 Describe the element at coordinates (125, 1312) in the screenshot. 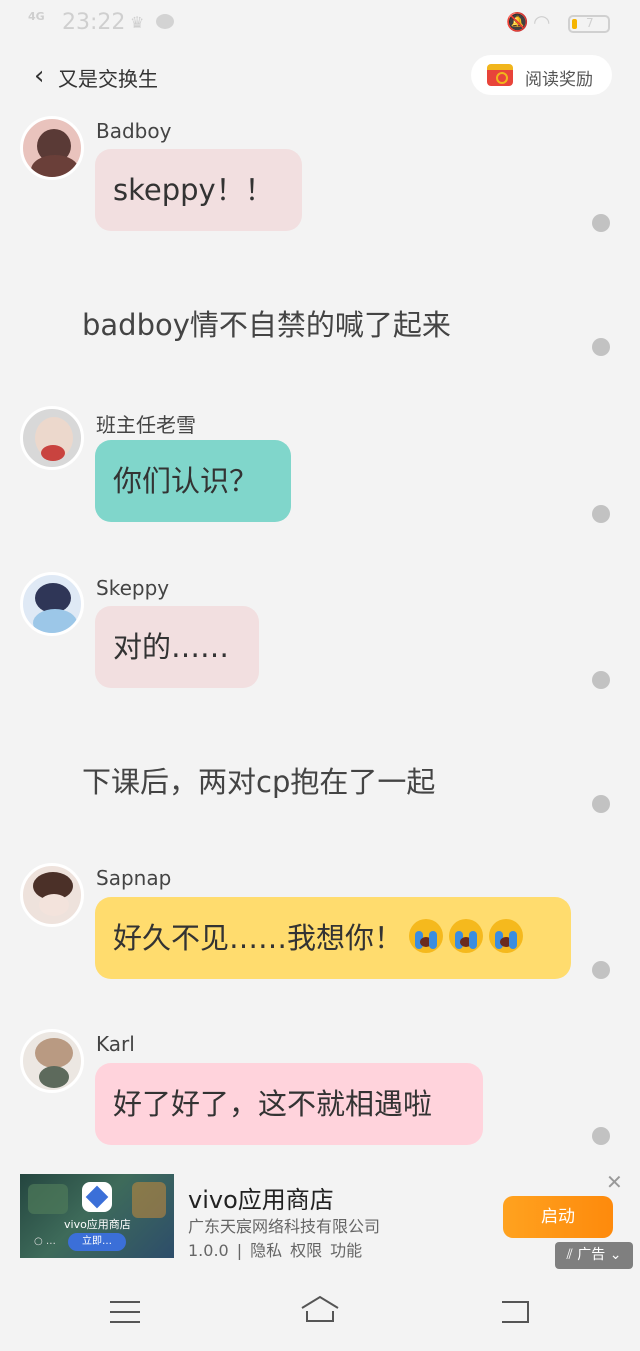

I see `menu-icon` at that location.